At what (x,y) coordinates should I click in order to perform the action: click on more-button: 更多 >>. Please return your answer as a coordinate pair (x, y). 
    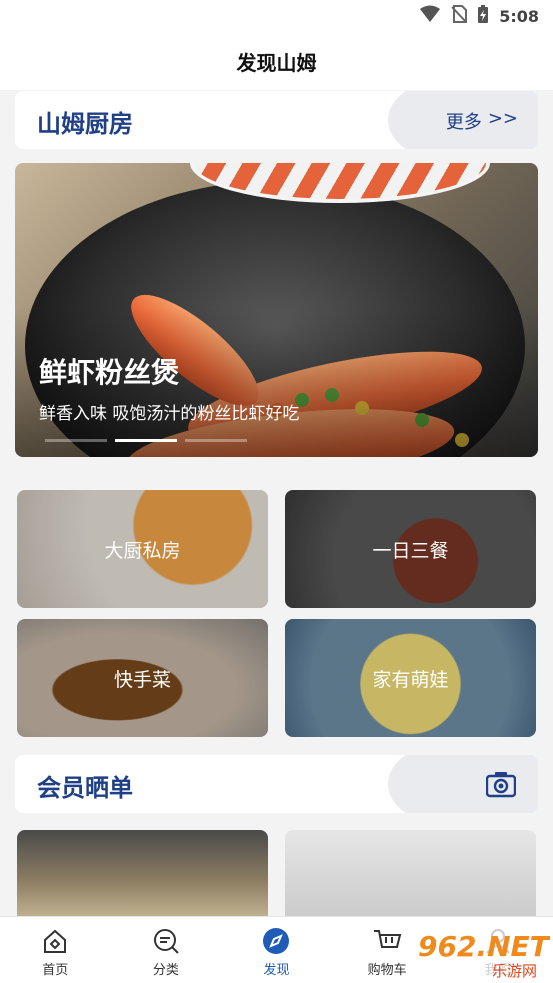
    Looking at the image, I should click on (482, 121).